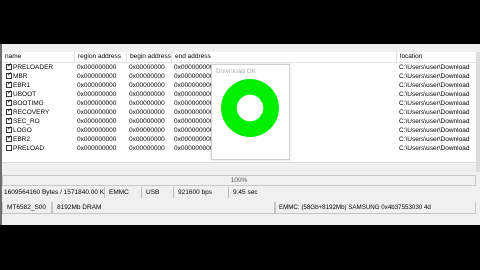 This screenshot has width=480, height=270. Describe the element at coordinates (239, 167) in the screenshot. I see `table-horizontal-scrollbar` at that location.